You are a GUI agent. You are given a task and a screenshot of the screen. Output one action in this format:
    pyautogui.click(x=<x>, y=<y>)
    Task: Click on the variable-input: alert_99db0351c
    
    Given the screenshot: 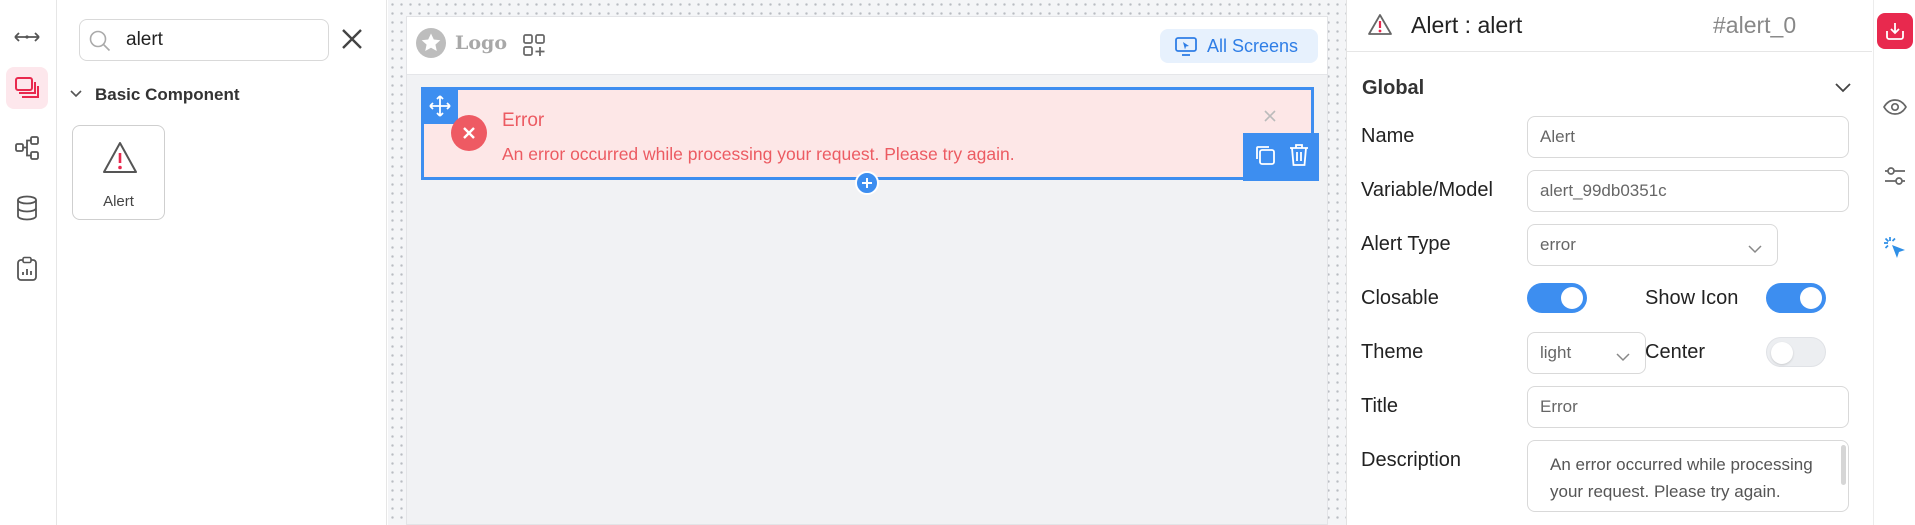 What is the action you would take?
    pyautogui.click(x=1688, y=191)
    